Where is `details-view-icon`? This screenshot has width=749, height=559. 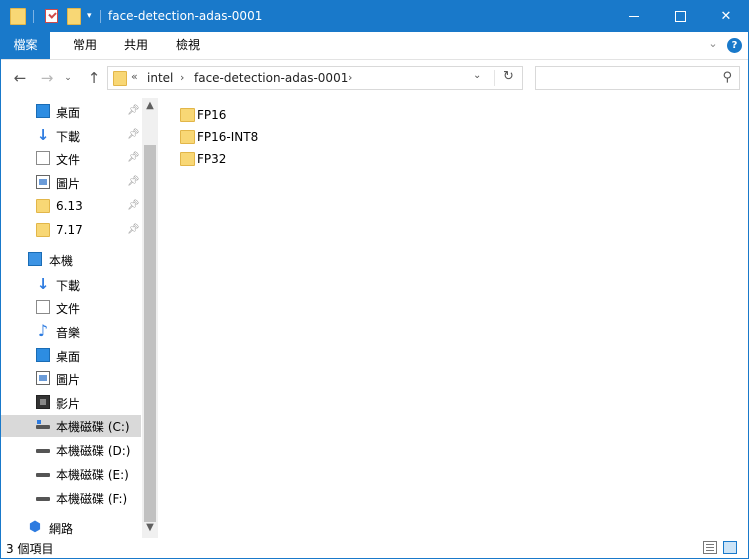 details-view-icon is located at coordinates (710, 547).